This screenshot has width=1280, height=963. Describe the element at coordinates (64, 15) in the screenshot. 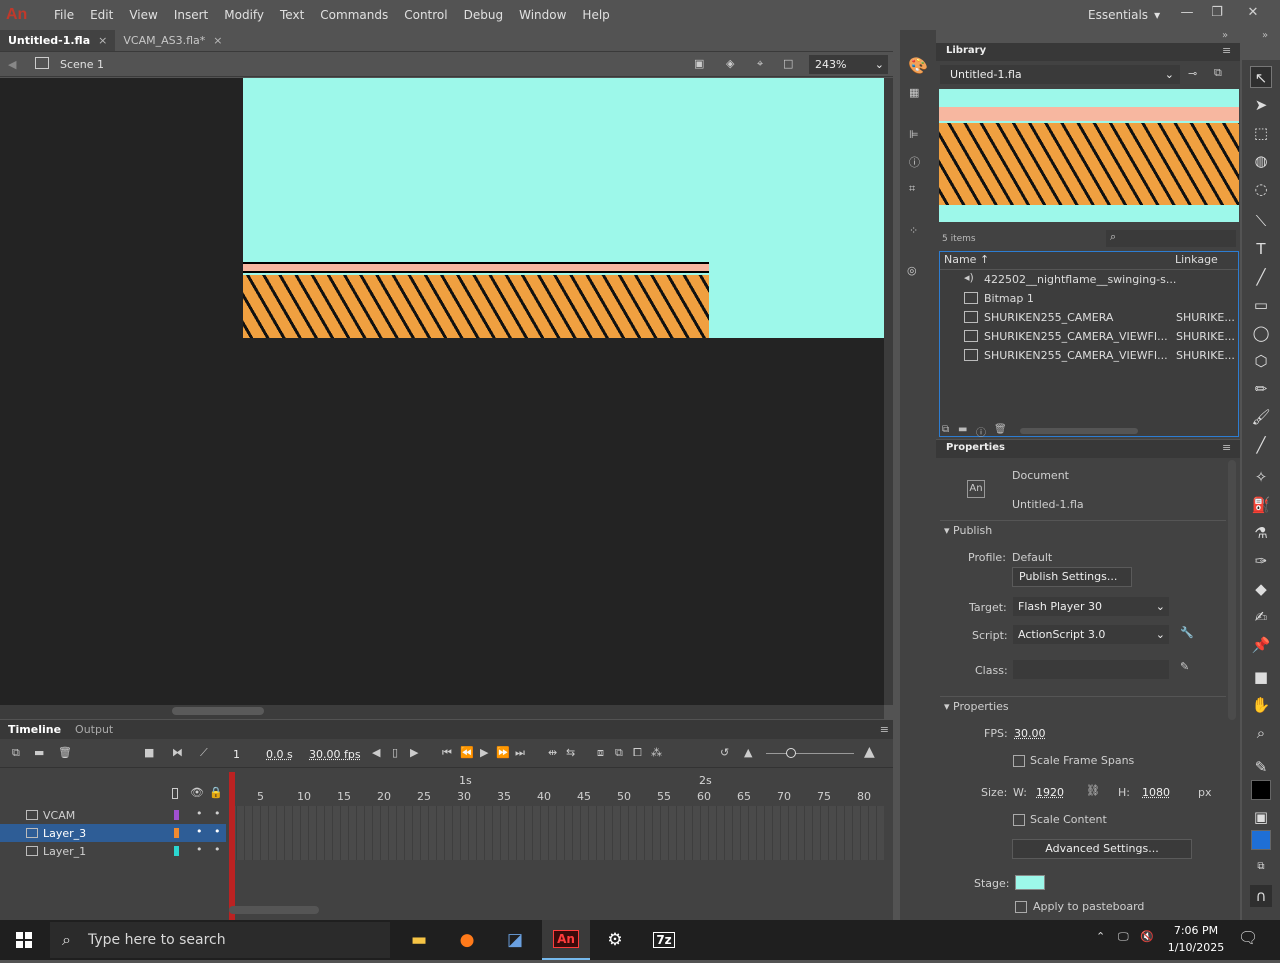

I see `menu-file: File` at that location.